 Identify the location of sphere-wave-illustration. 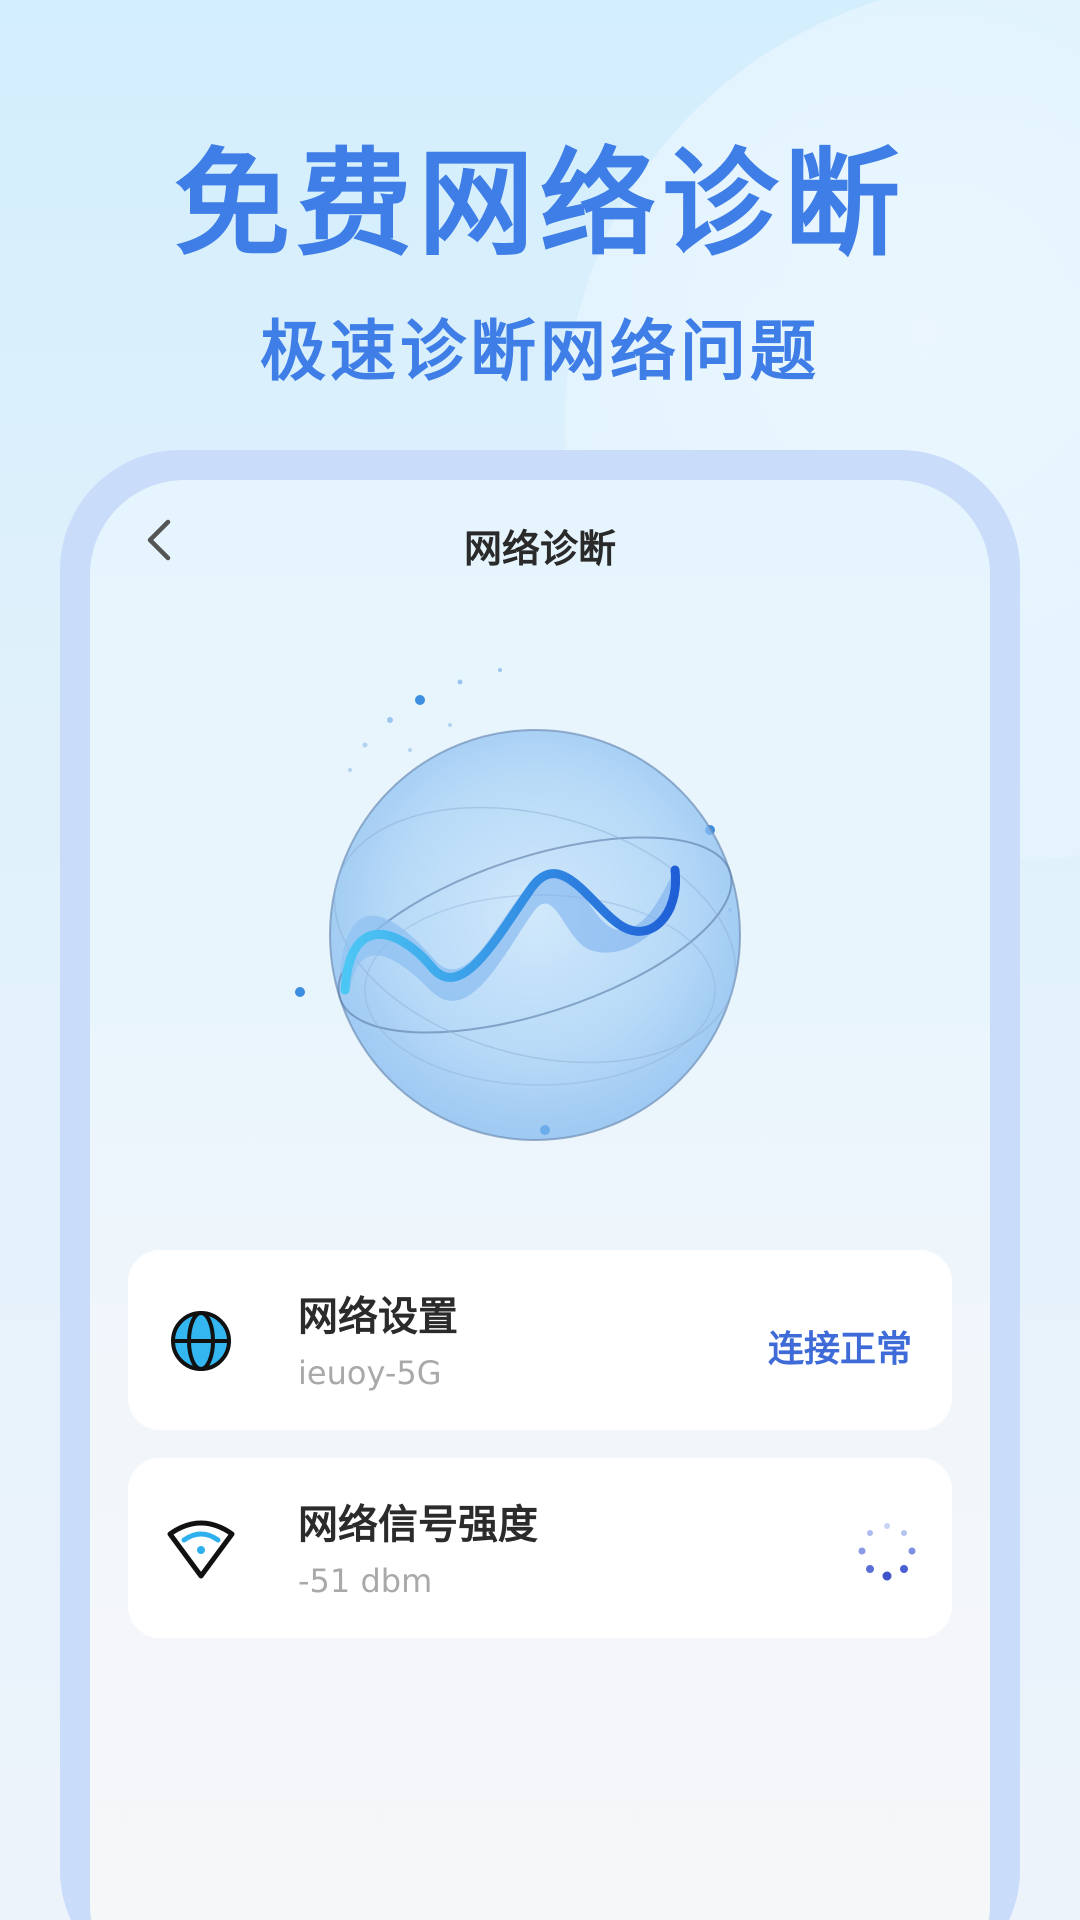
(518, 904).